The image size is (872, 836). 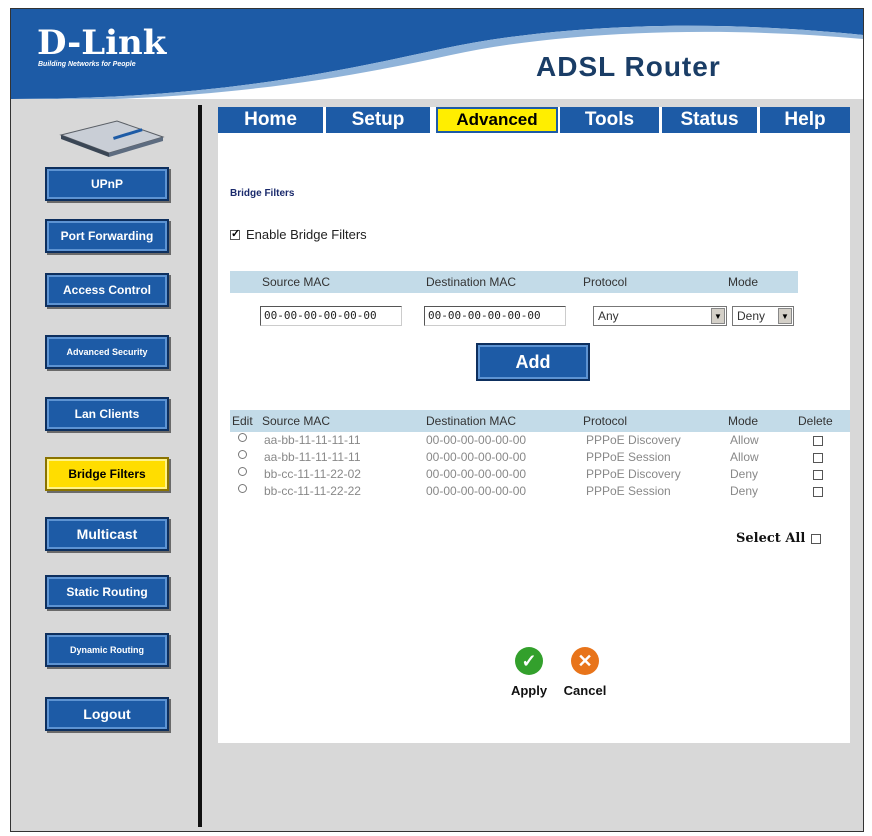 What do you see at coordinates (200, 466) in the screenshot?
I see `sidebar-divider` at bounding box center [200, 466].